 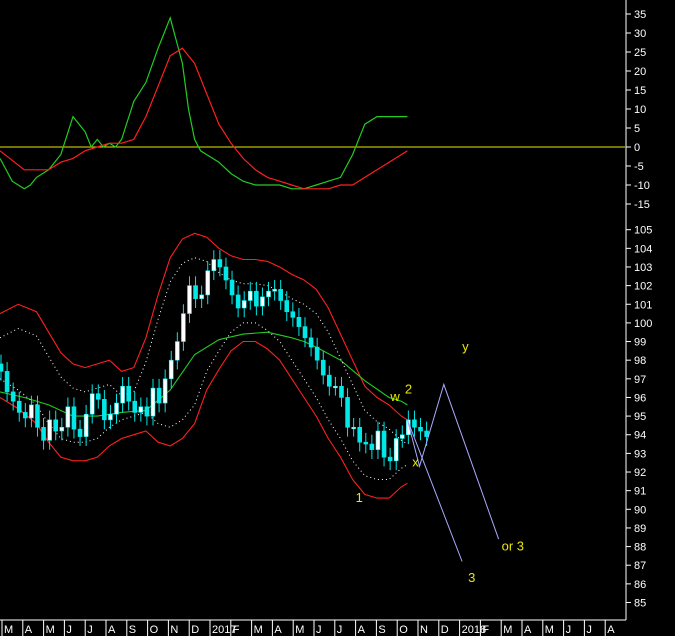 What do you see at coordinates (640, 361) in the screenshot?
I see `price-y-tick-label: 98` at bounding box center [640, 361].